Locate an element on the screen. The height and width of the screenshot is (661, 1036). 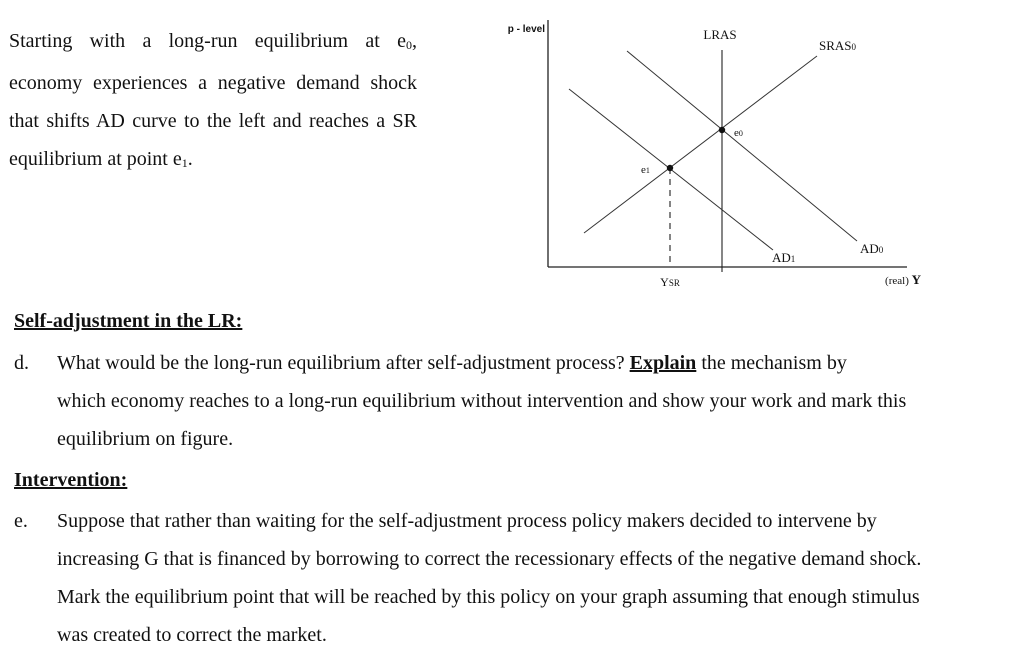
x-axis-label: (real) Y is located at coordinates (903, 279).